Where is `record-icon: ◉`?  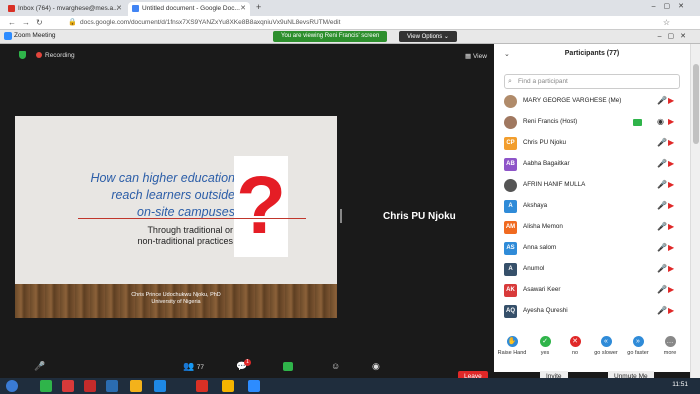 record-icon: ◉ is located at coordinates (376, 366).